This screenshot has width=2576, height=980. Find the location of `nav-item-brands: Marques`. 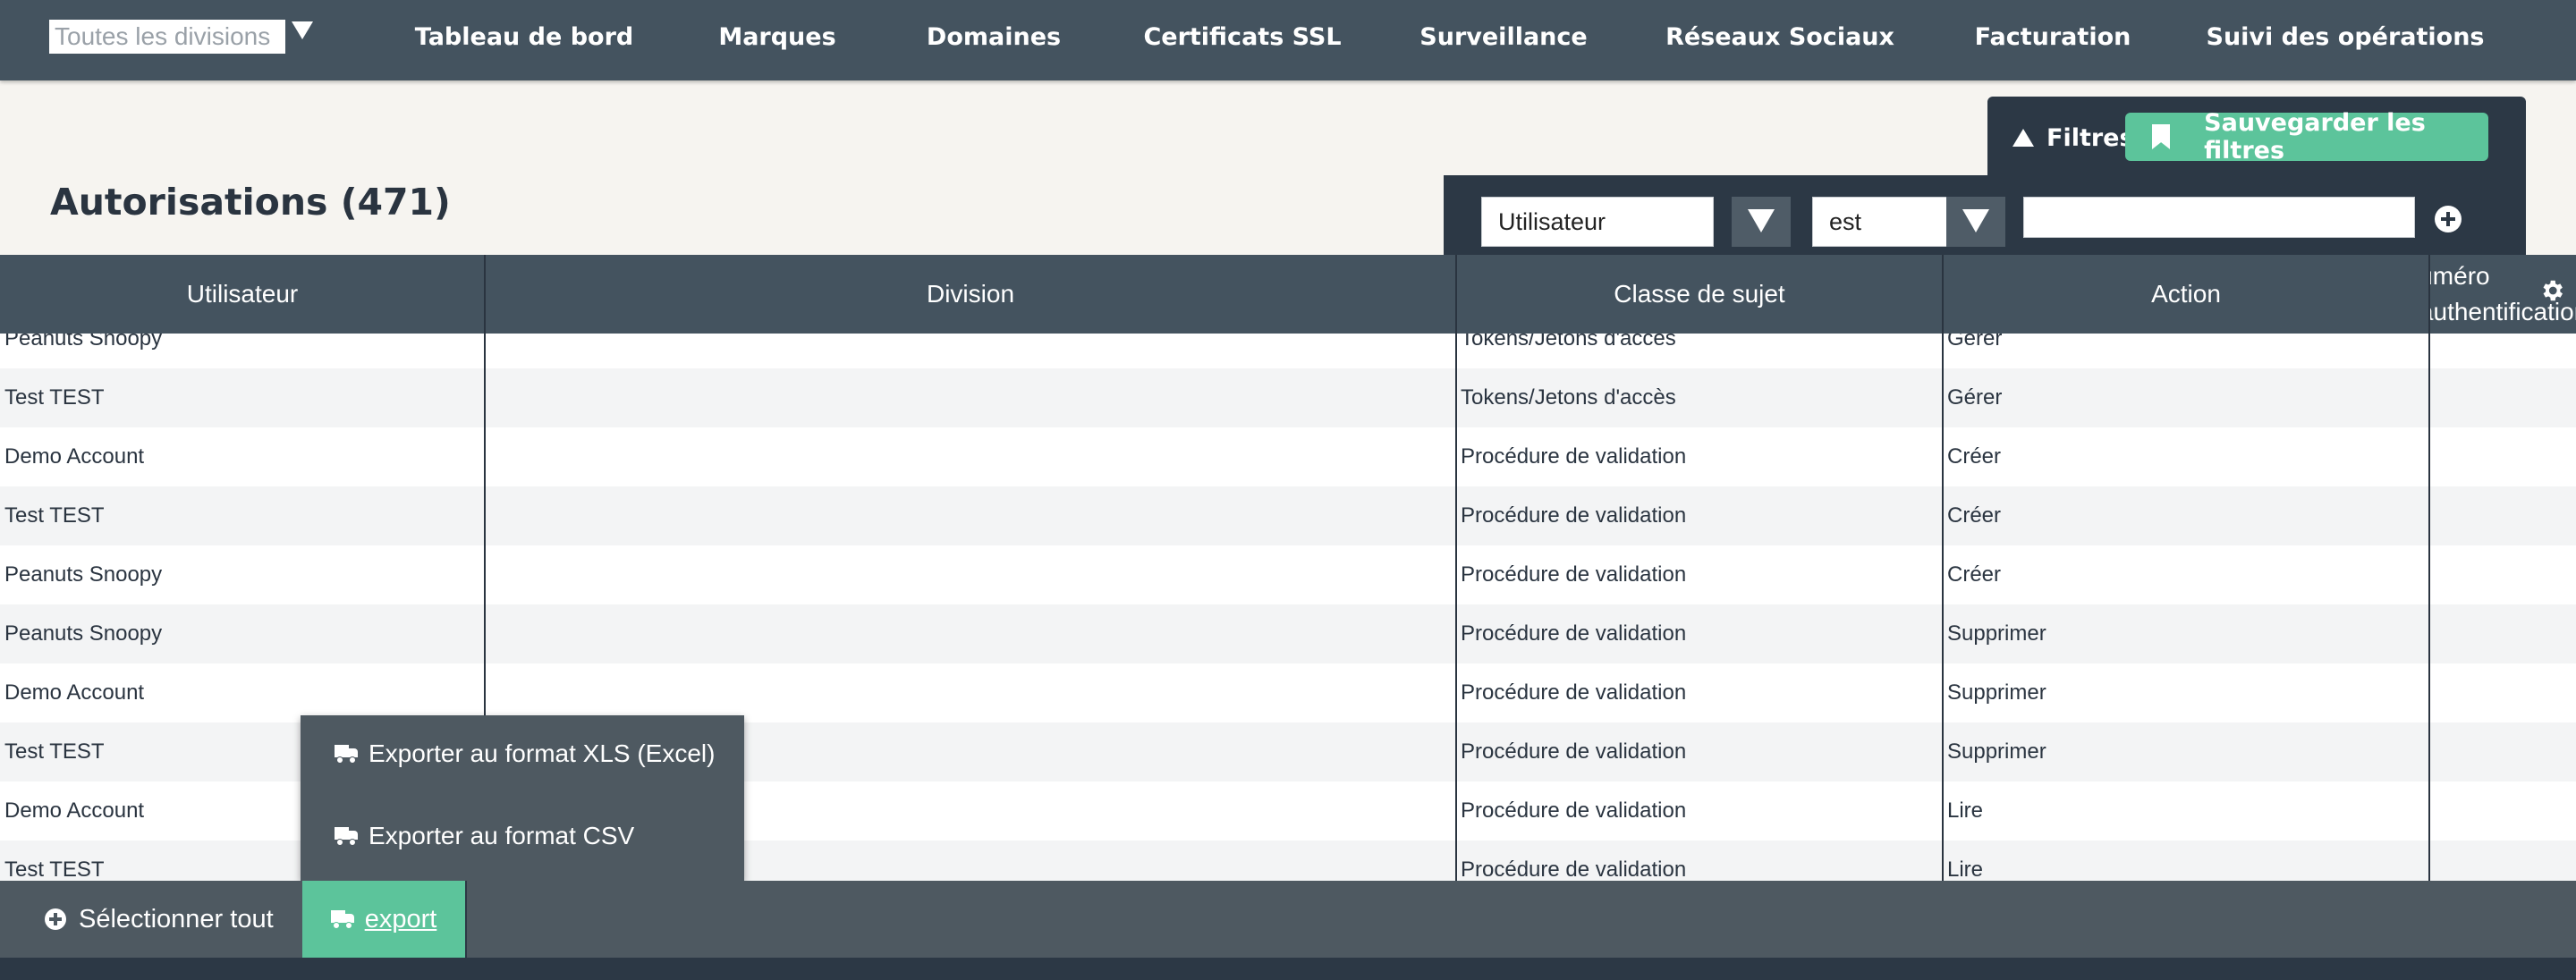

nav-item-brands: Marques is located at coordinates (776, 37).